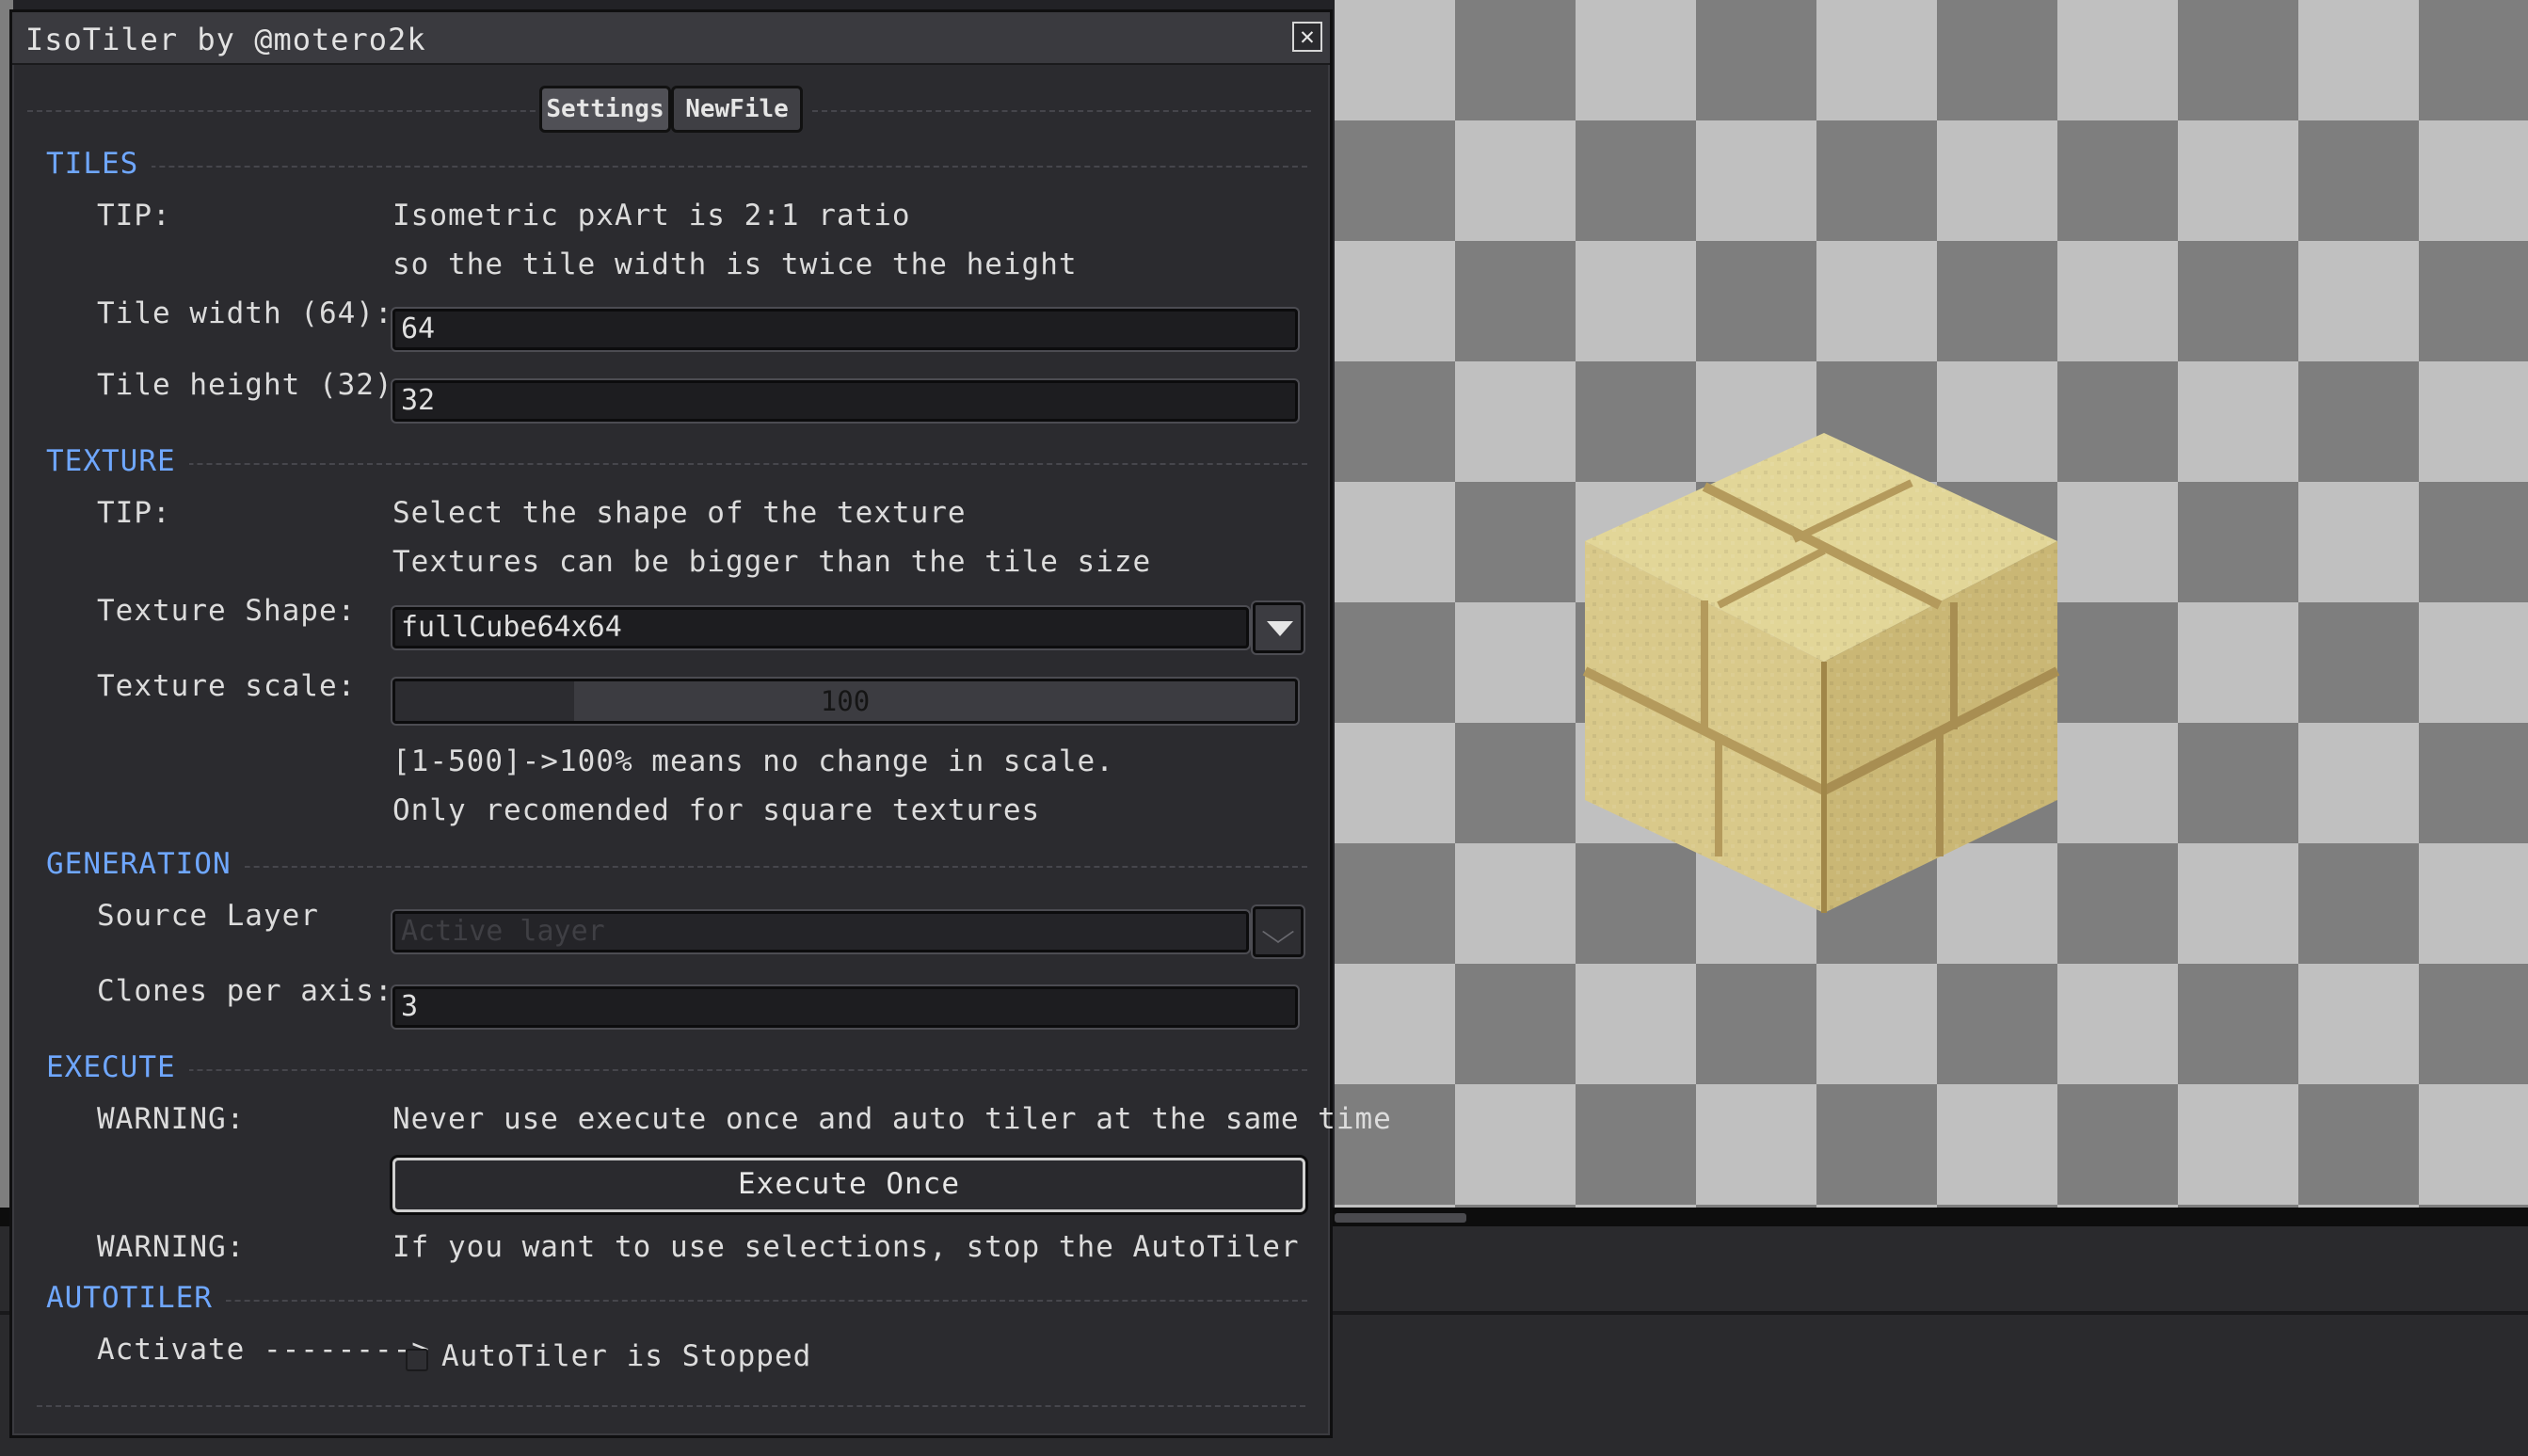  Describe the element at coordinates (171, 1247) in the screenshot. I see `selection-warning-label: WARNING:` at that location.